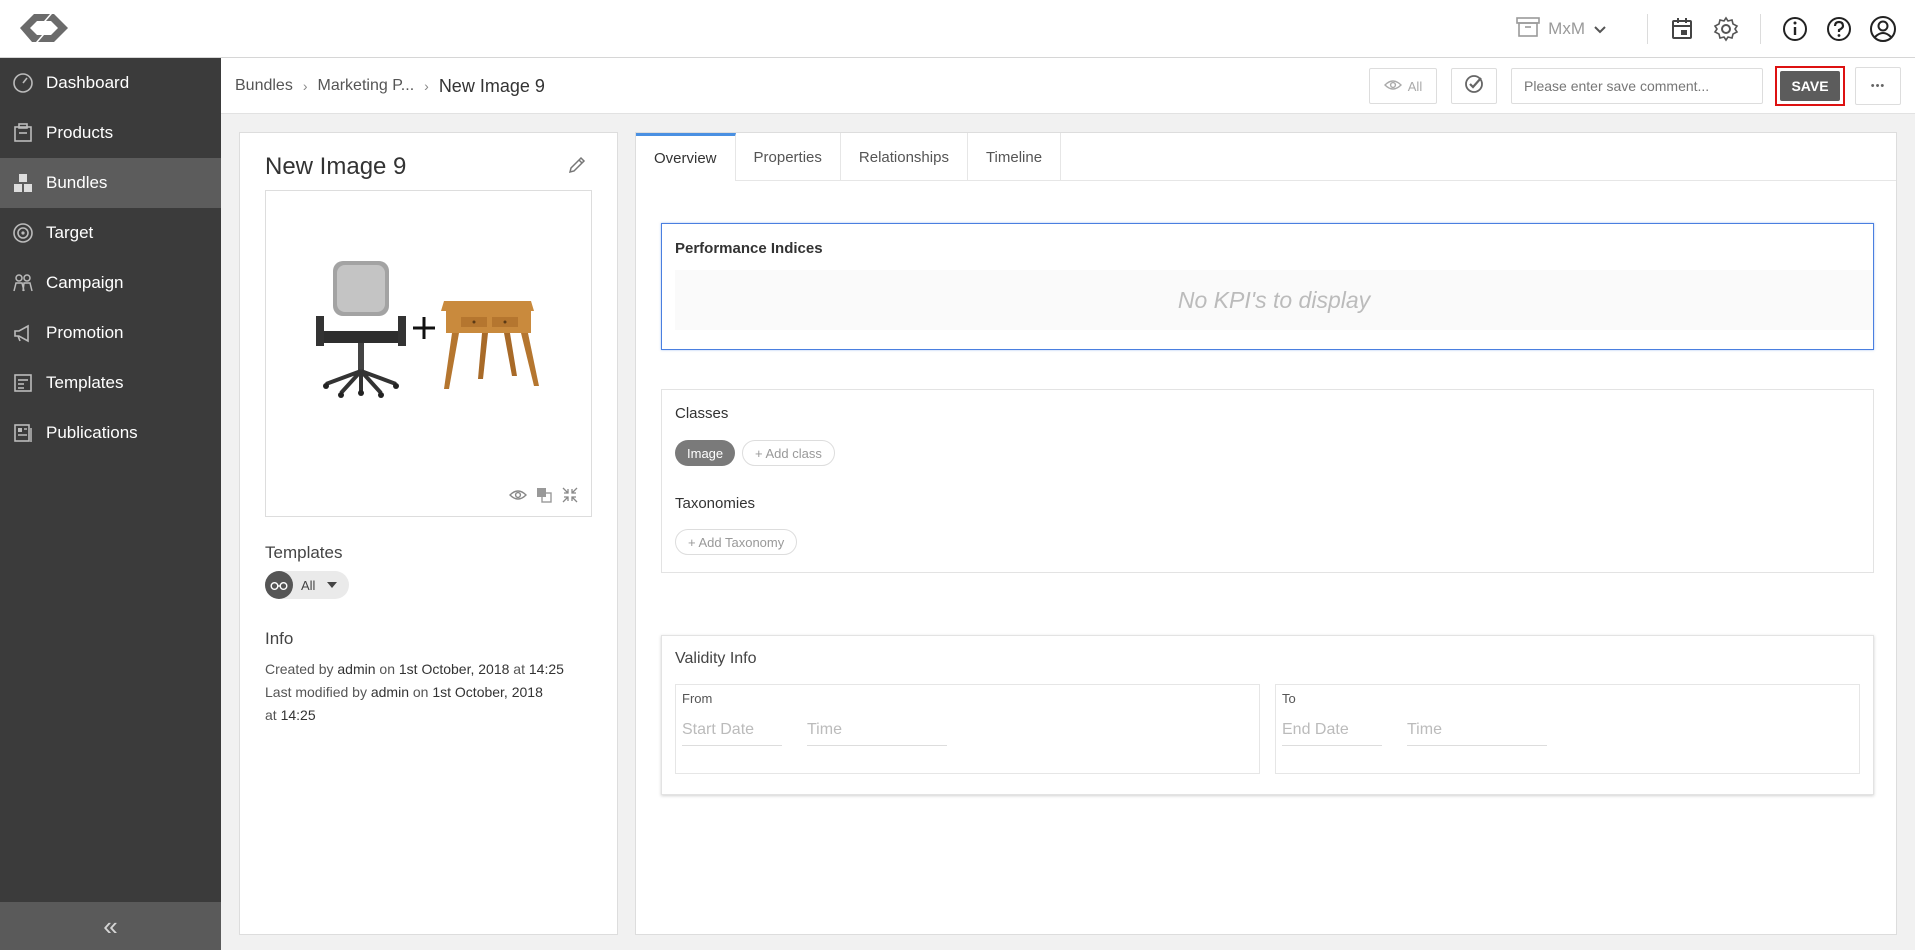 The height and width of the screenshot is (950, 1915). I want to click on gear-icon, so click(1726, 29).